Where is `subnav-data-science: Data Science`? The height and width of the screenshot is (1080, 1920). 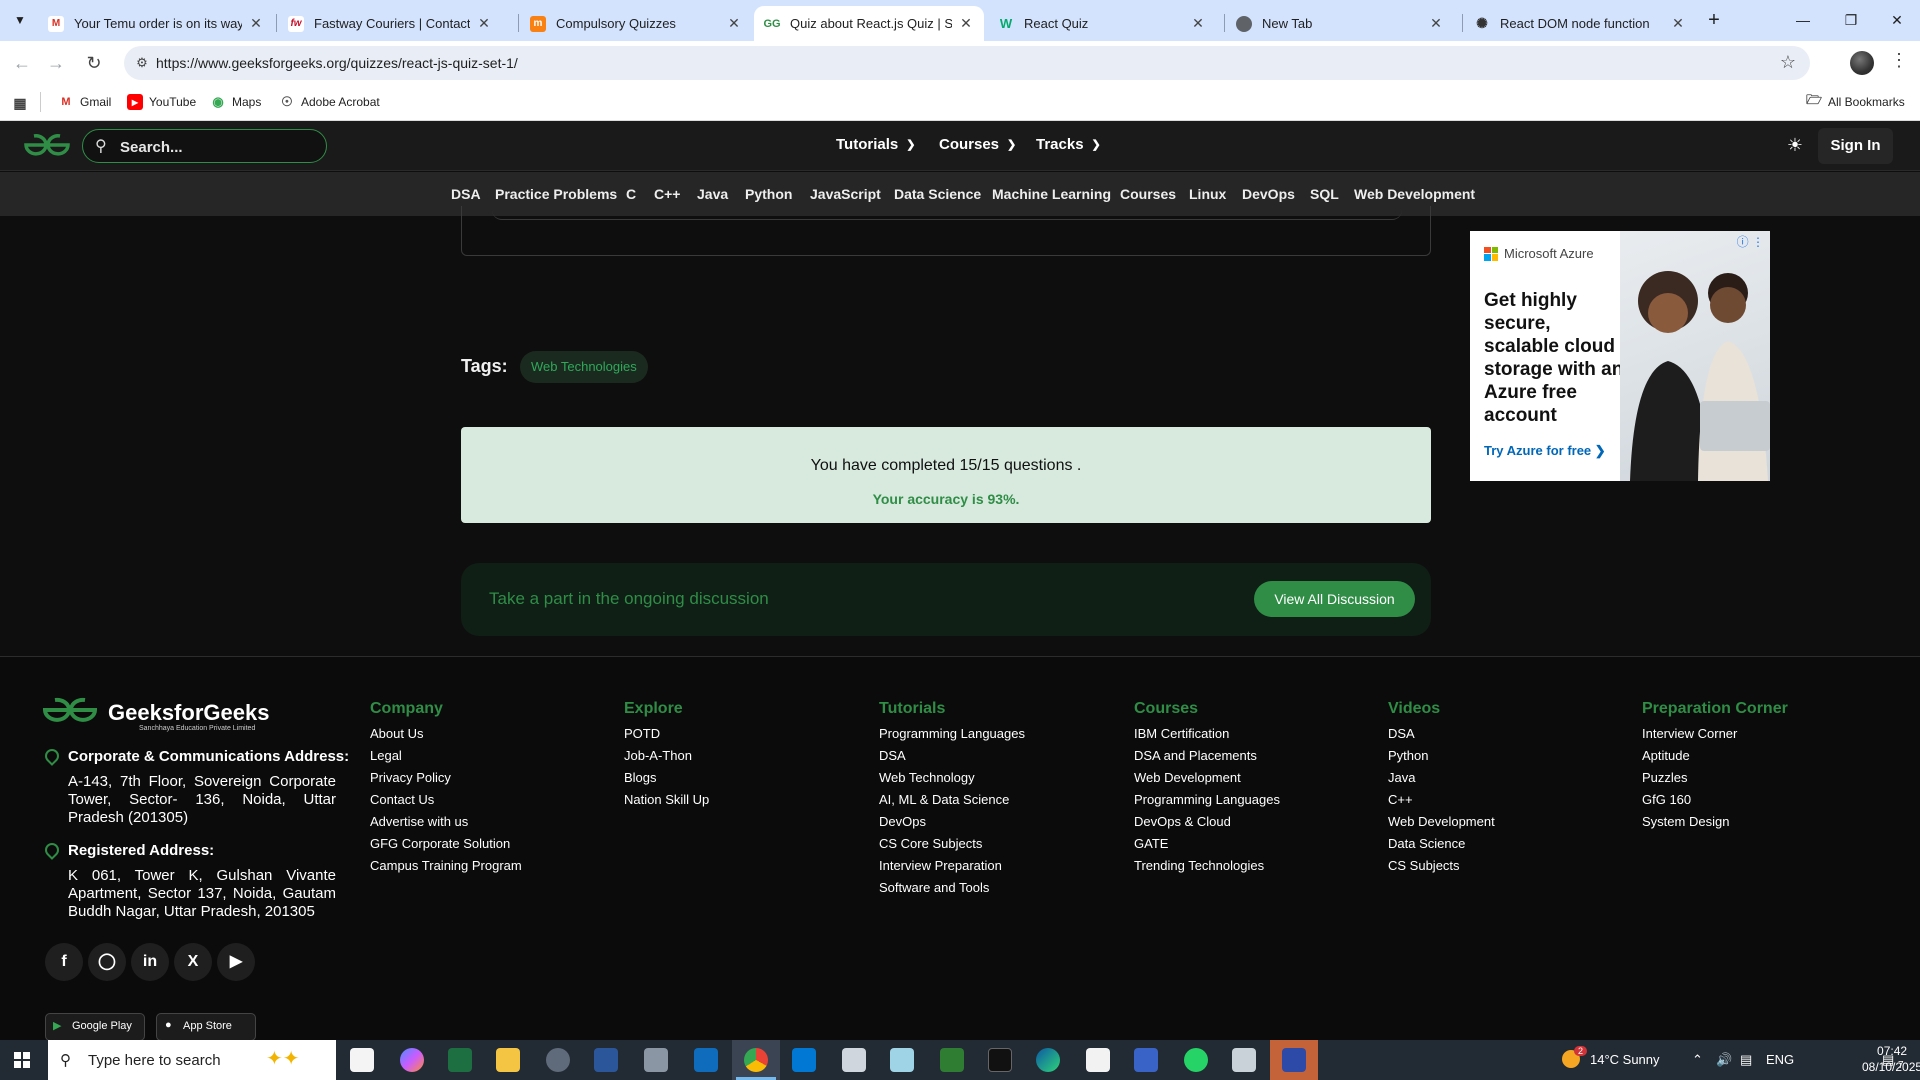
subnav-data-science: Data Science is located at coordinates (937, 194).